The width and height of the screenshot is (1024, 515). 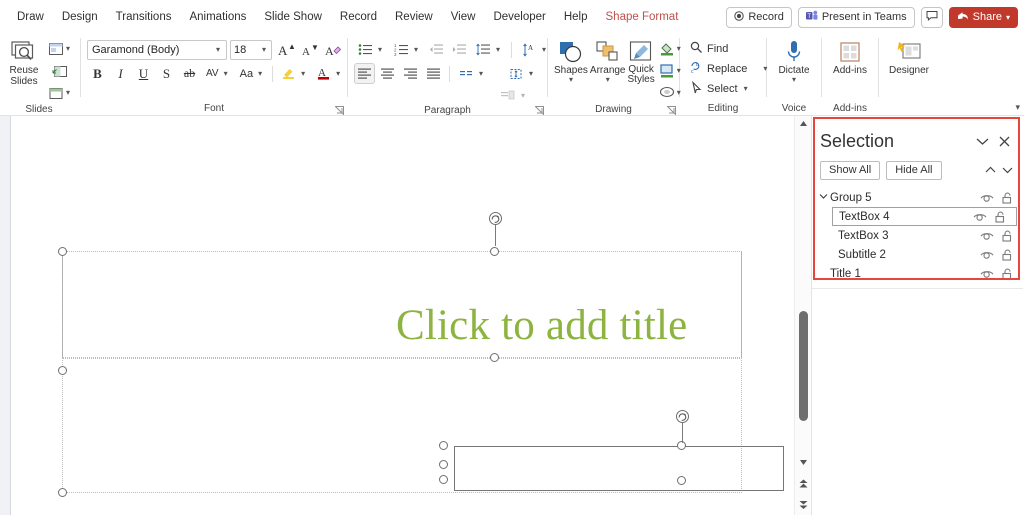 I want to click on next-slide-button, so click(x=803, y=504).